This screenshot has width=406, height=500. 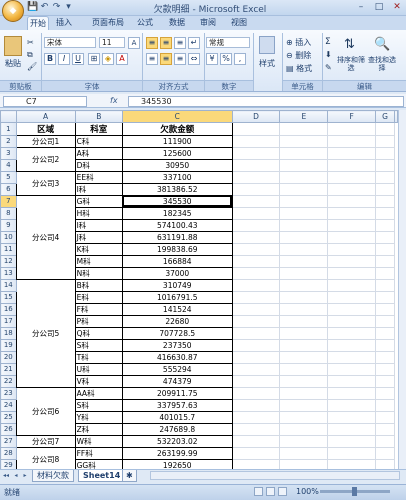 What do you see at coordinates (177, 23) in the screenshot?
I see `tab-data: 数据` at bounding box center [177, 23].